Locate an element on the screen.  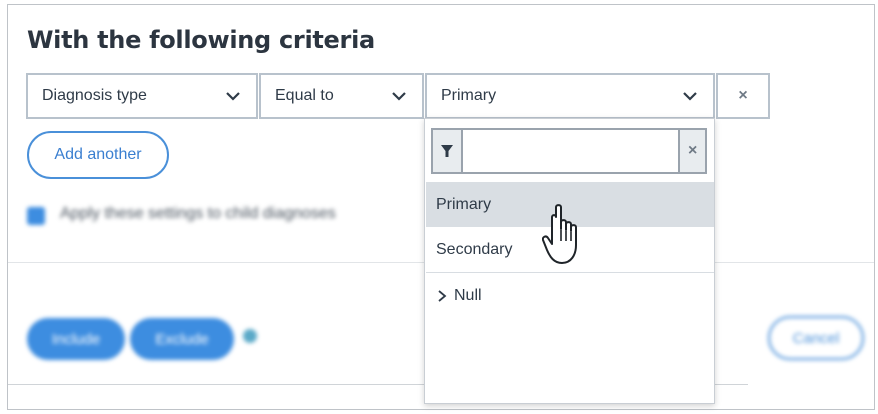
apply-child-checkbox is located at coordinates (36, 216).